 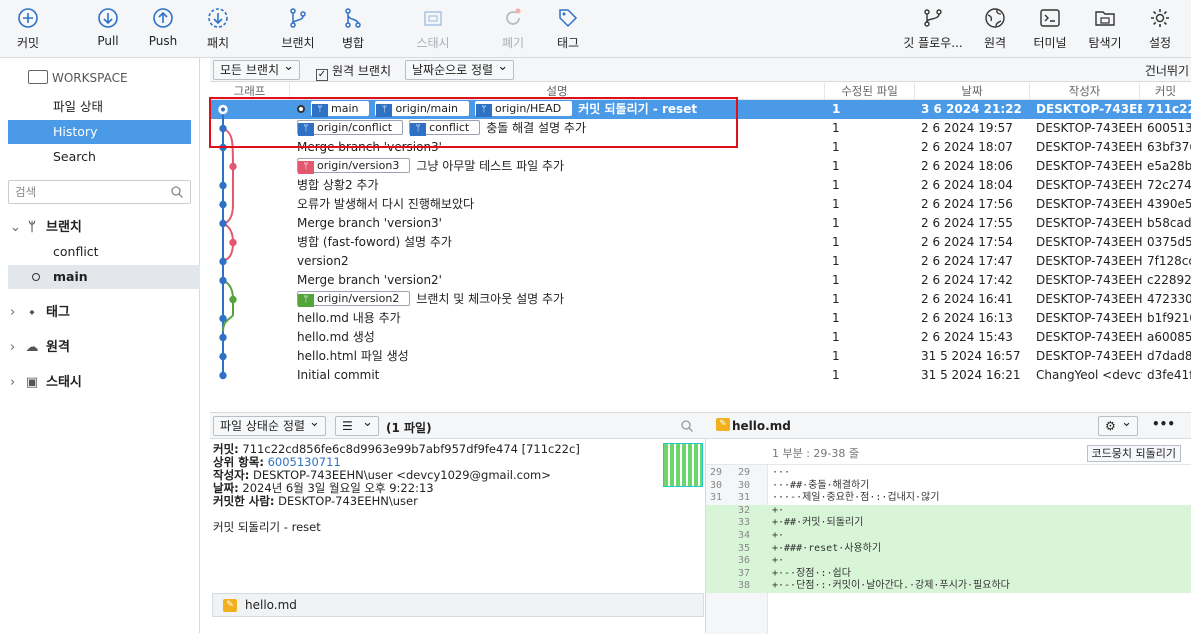 I want to click on branch-label-badge: ᛘ origin/conflict, so click(x=350, y=128).